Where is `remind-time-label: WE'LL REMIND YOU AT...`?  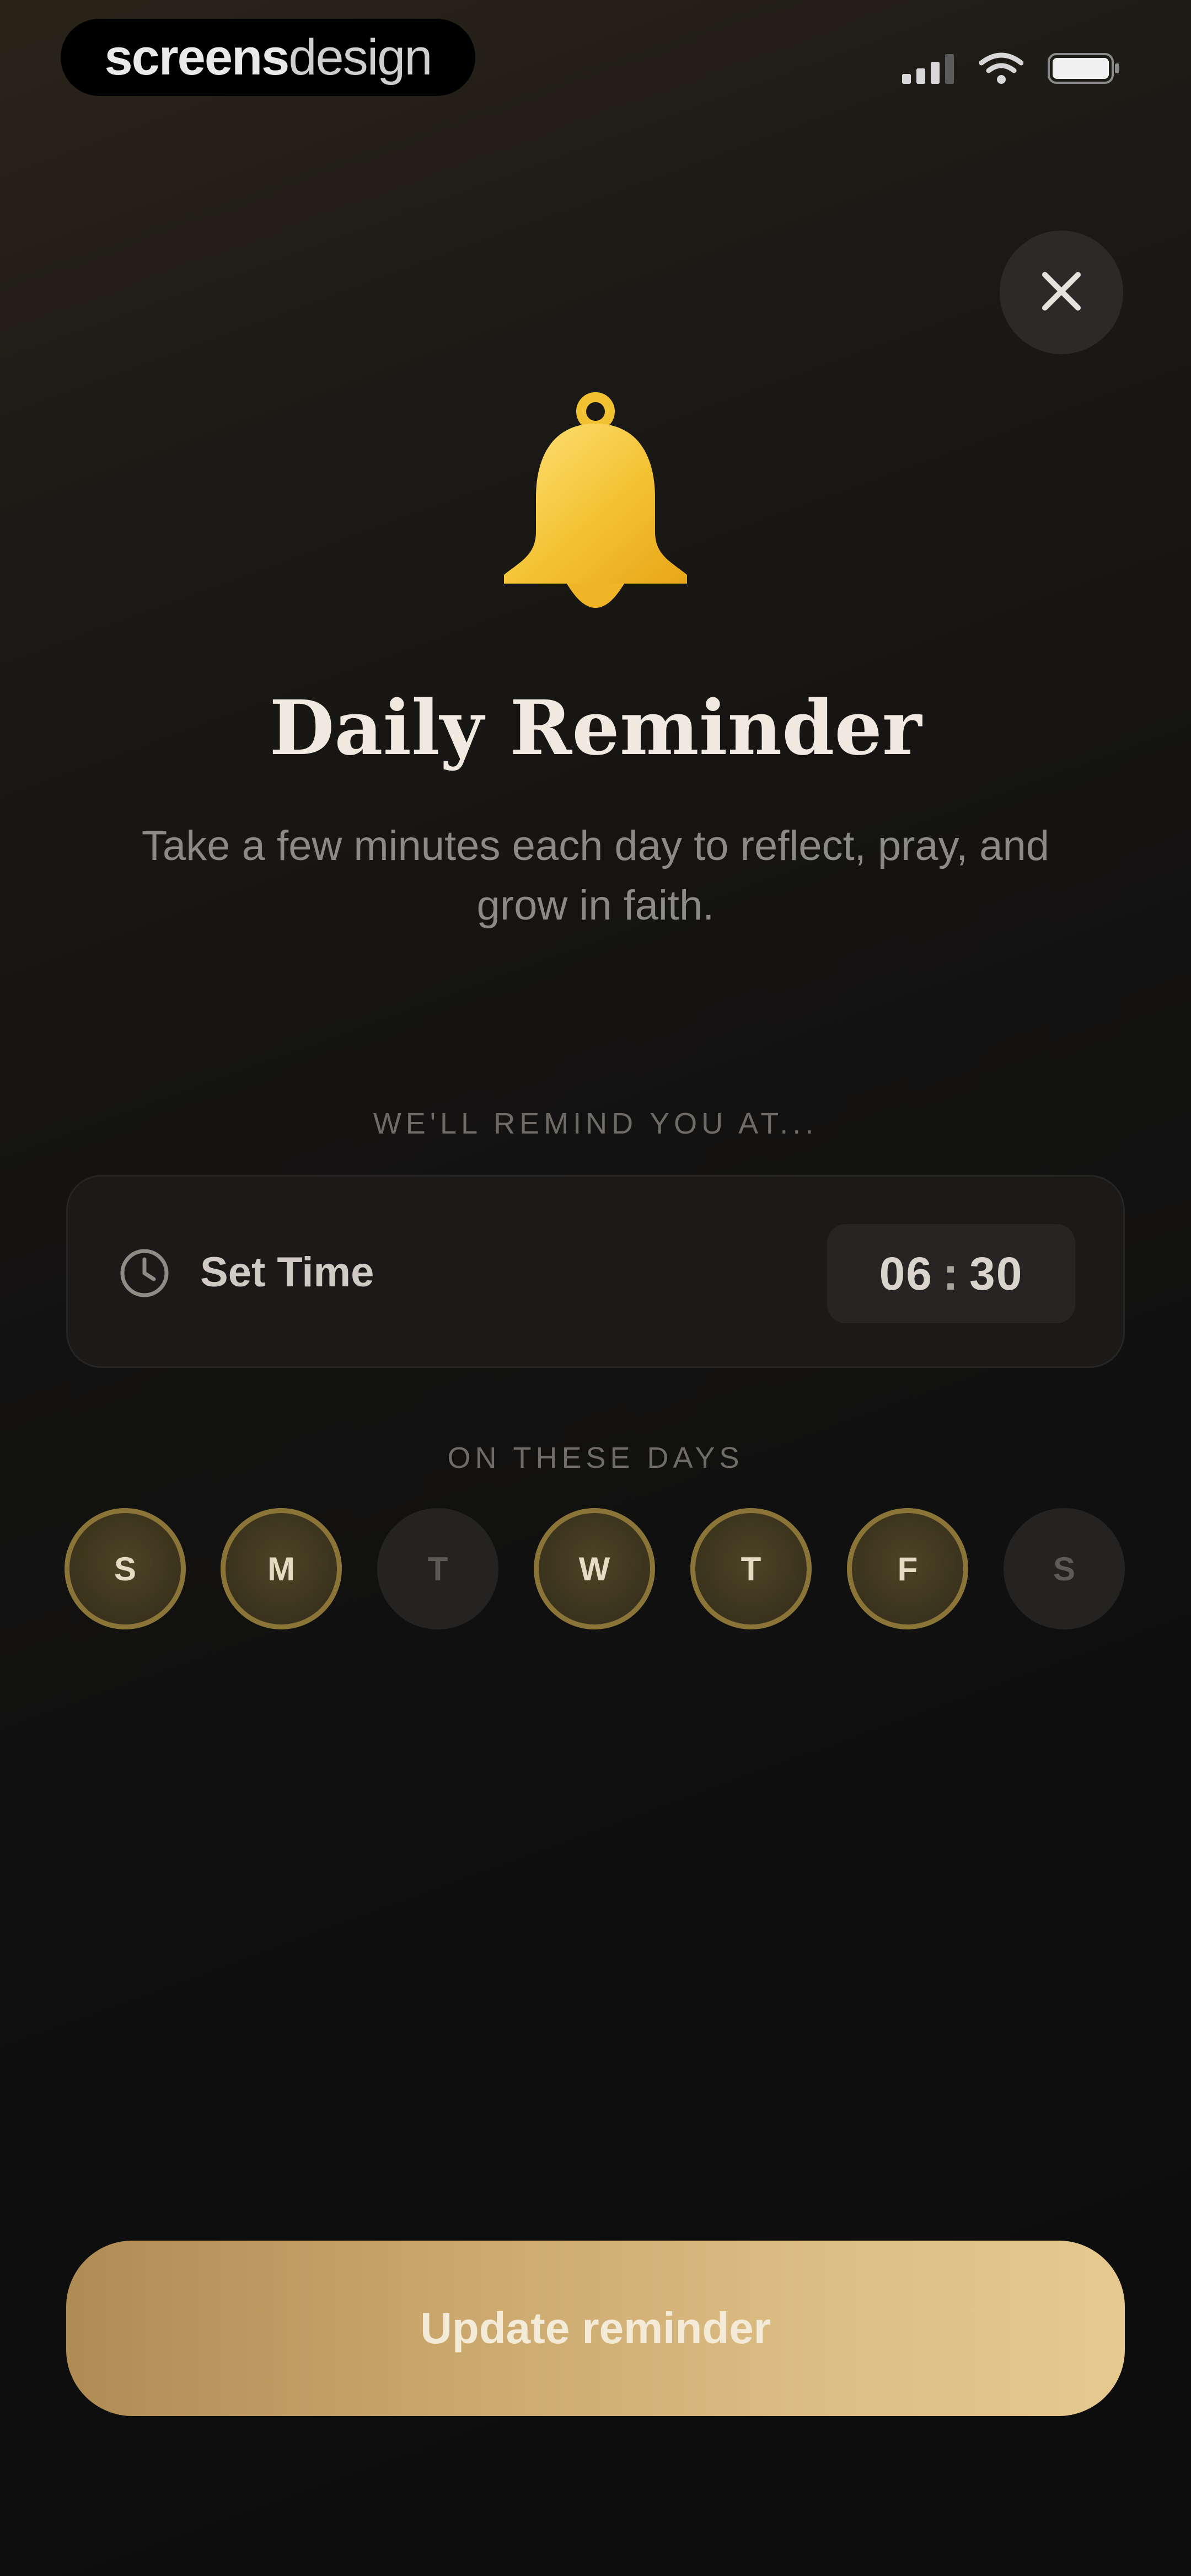
remind-time-label: WE'LL REMIND YOU AT... is located at coordinates (595, 1123).